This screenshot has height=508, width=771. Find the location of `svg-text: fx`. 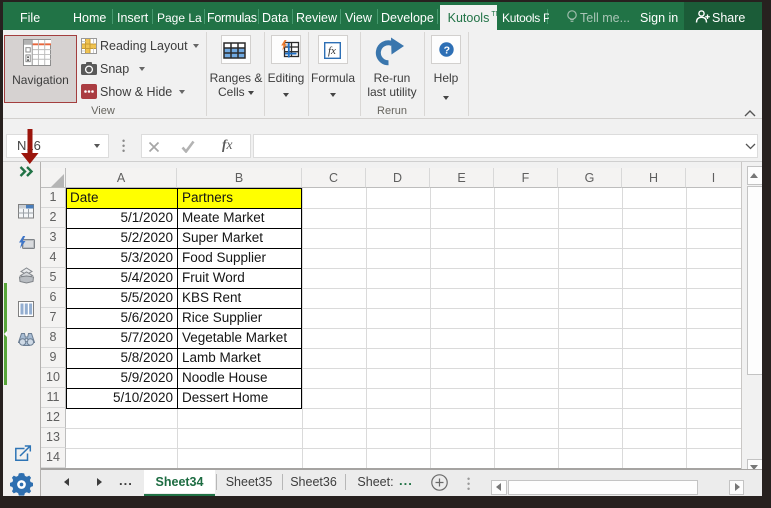

svg-text: fx is located at coordinates (332, 51).